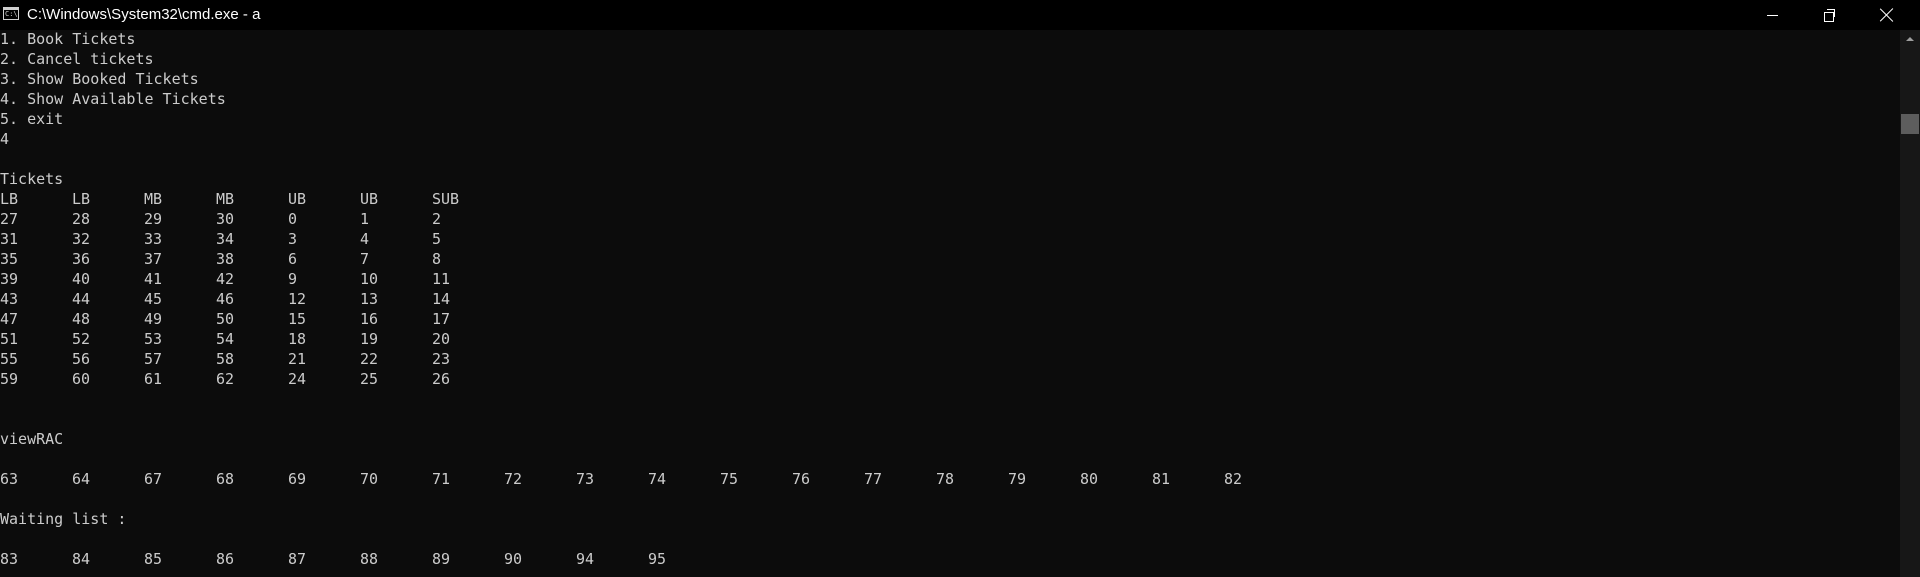 This screenshot has height=577, width=1920. What do you see at coordinates (293, 259) in the screenshot?
I see `cell: 6` at bounding box center [293, 259].